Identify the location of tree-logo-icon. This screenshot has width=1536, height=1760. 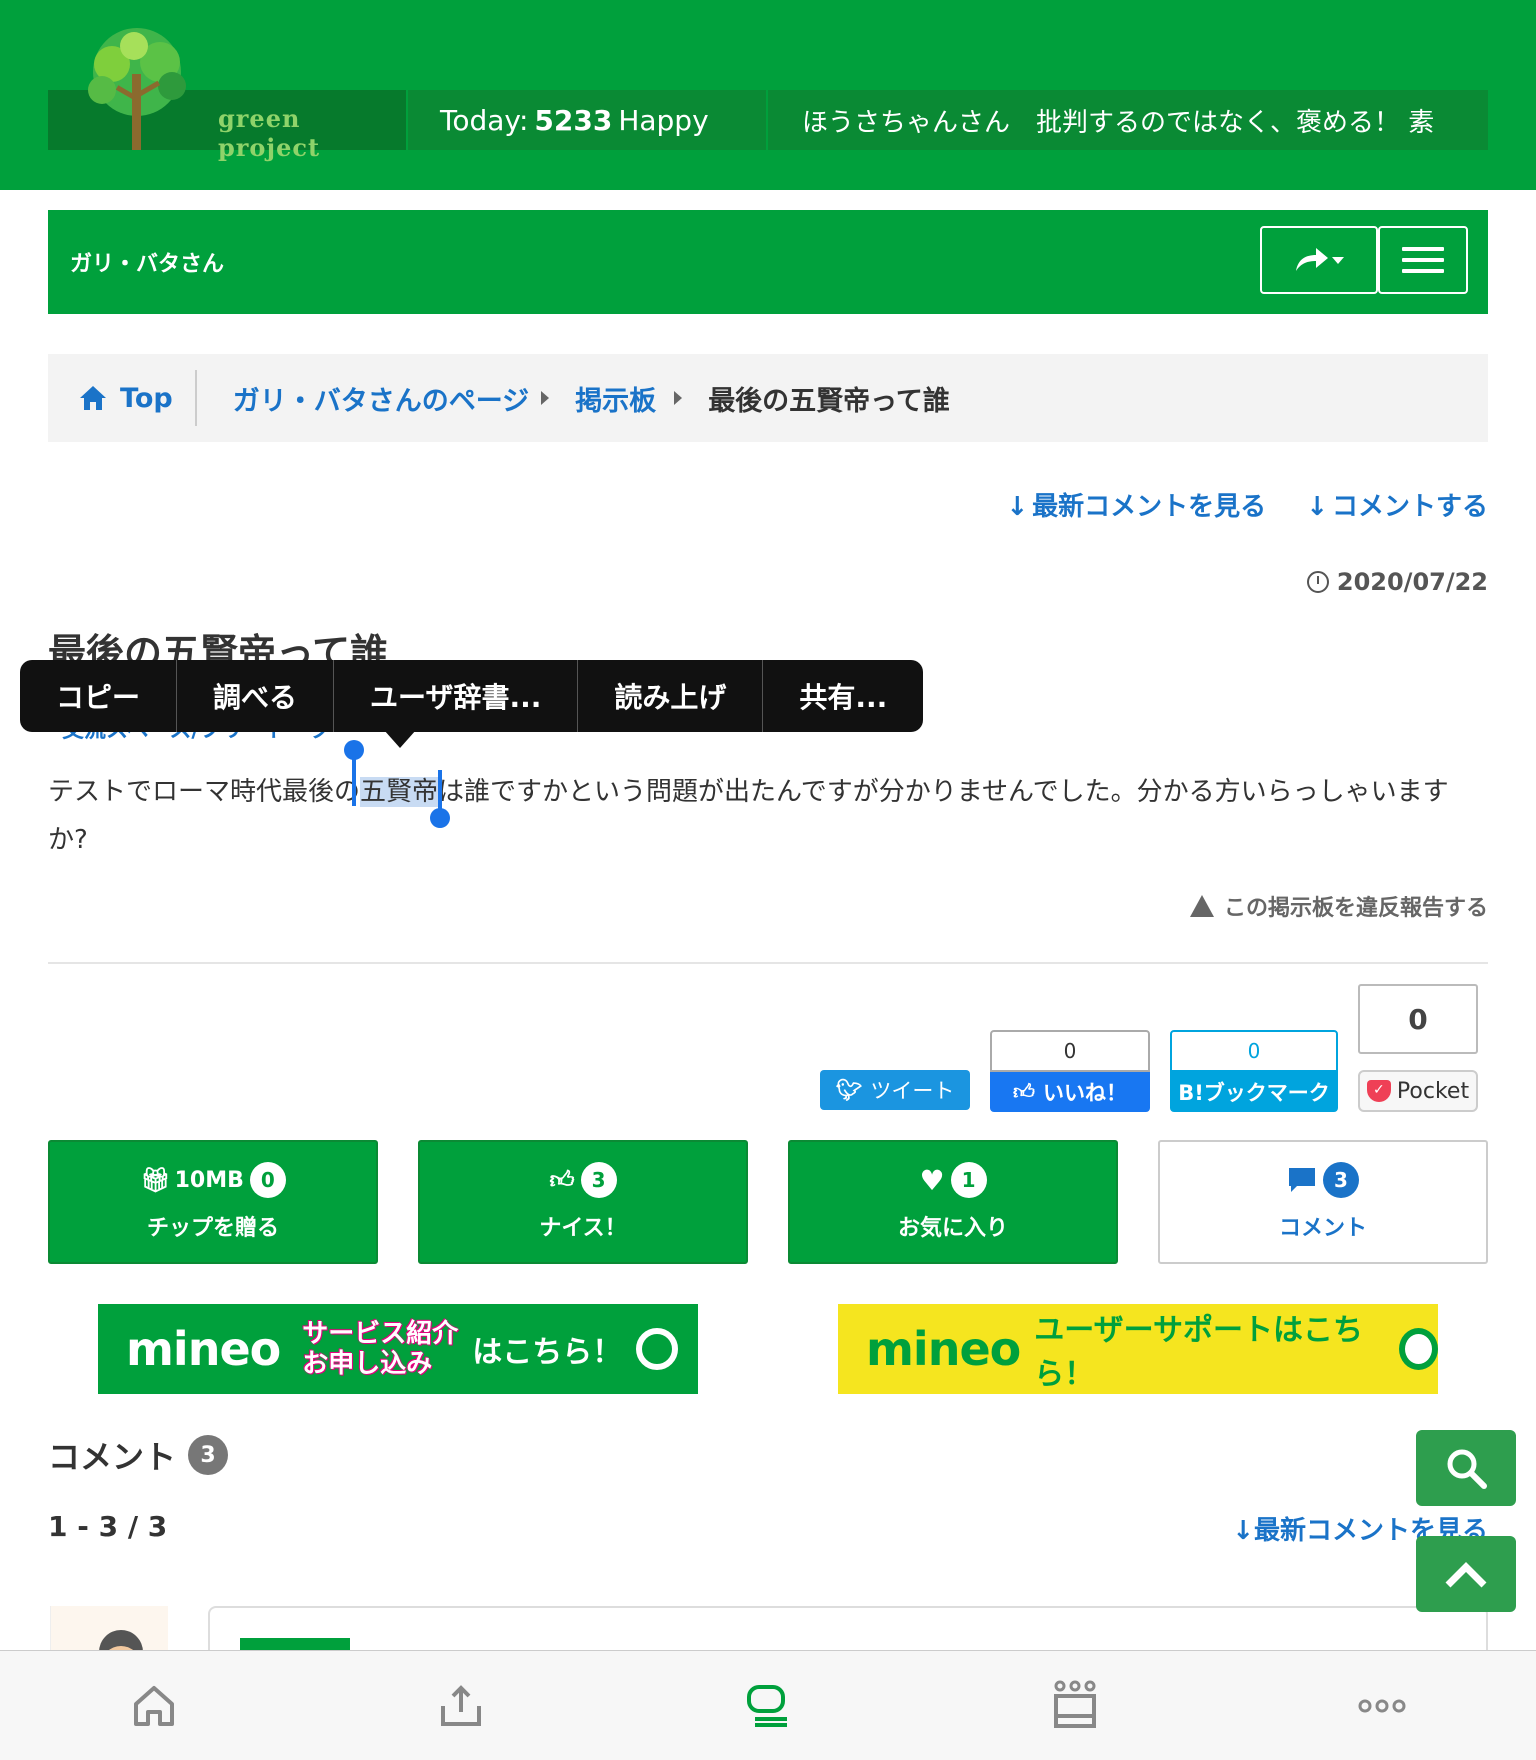
(137, 89).